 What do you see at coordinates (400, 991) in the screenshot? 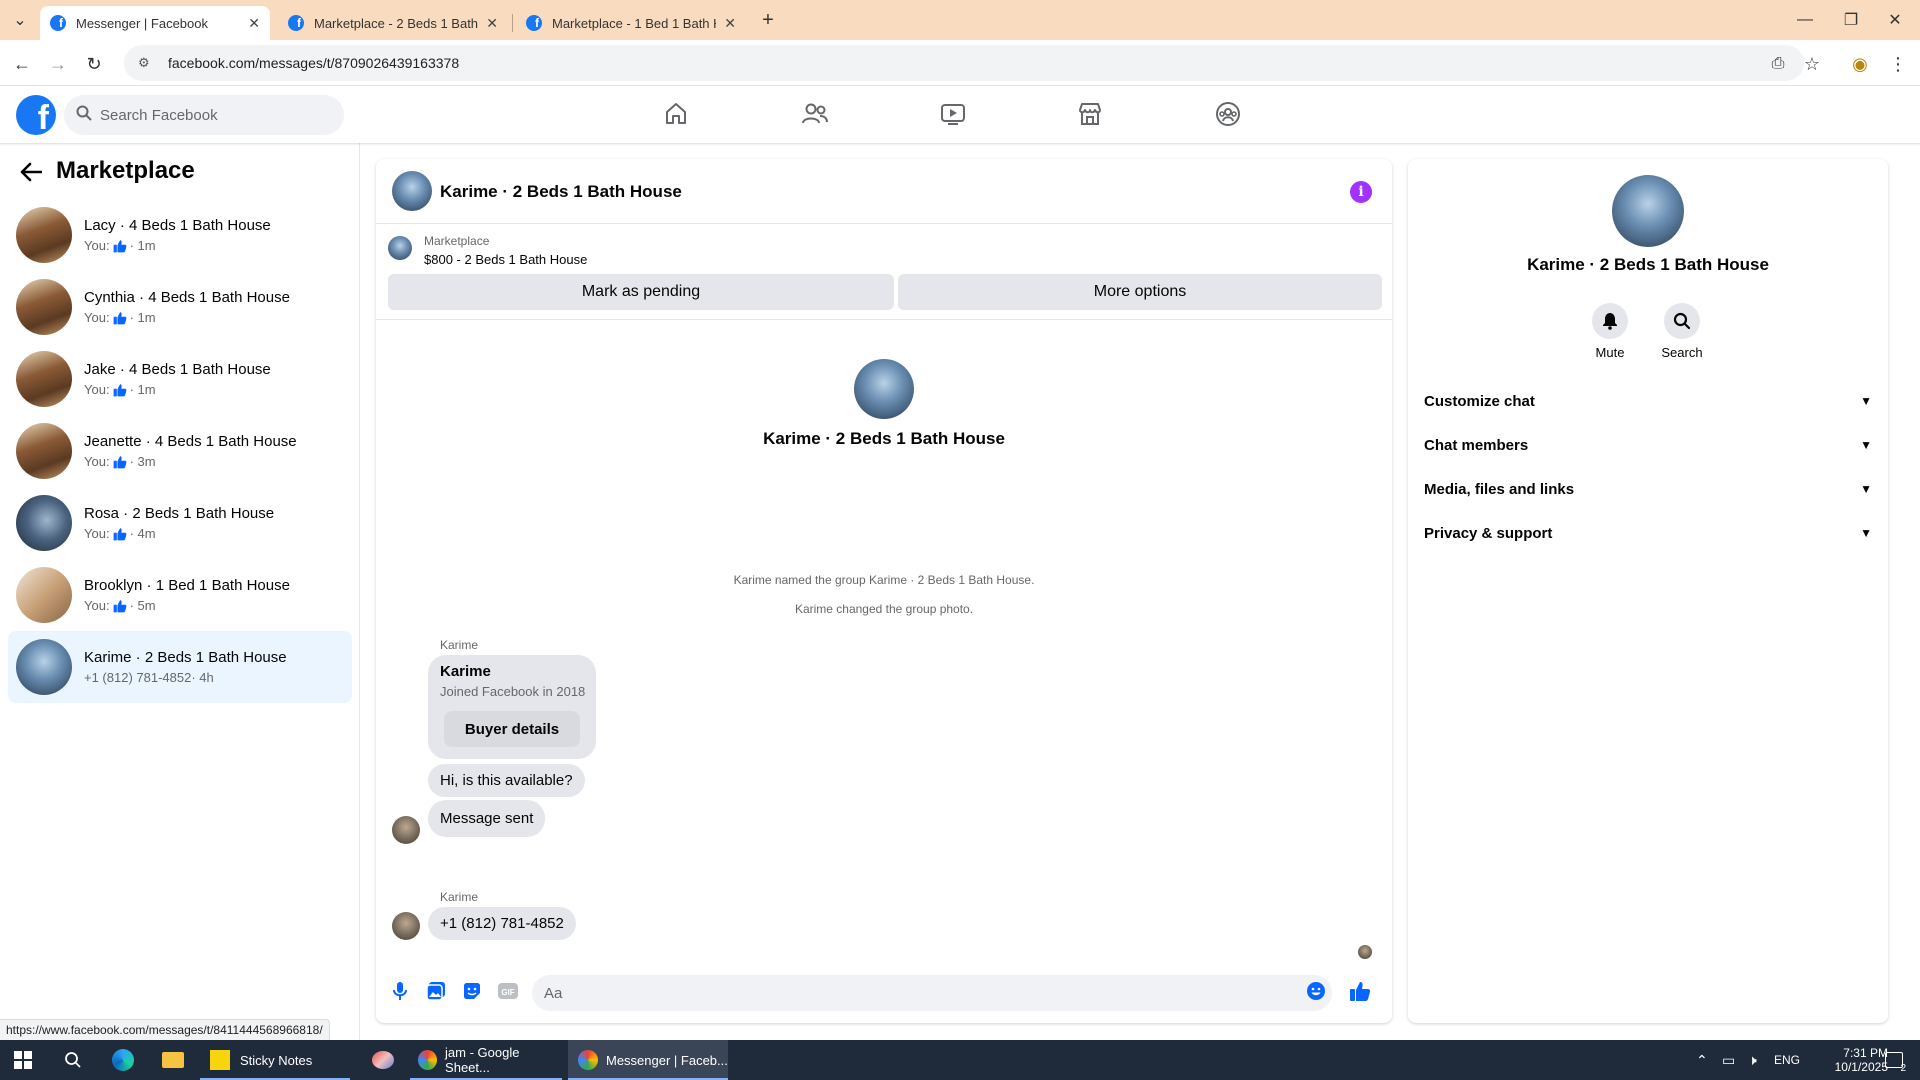
I see `microphone-icon` at bounding box center [400, 991].